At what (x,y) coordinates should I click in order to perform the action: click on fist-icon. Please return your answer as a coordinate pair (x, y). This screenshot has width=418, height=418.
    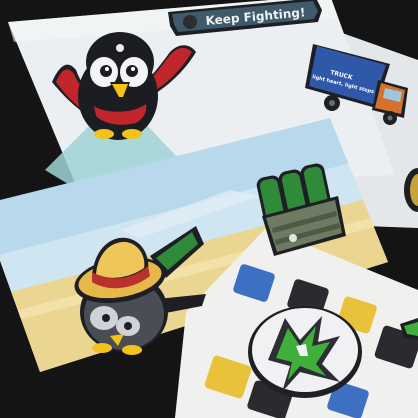
    Looking at the image, I should click on (190, 22).